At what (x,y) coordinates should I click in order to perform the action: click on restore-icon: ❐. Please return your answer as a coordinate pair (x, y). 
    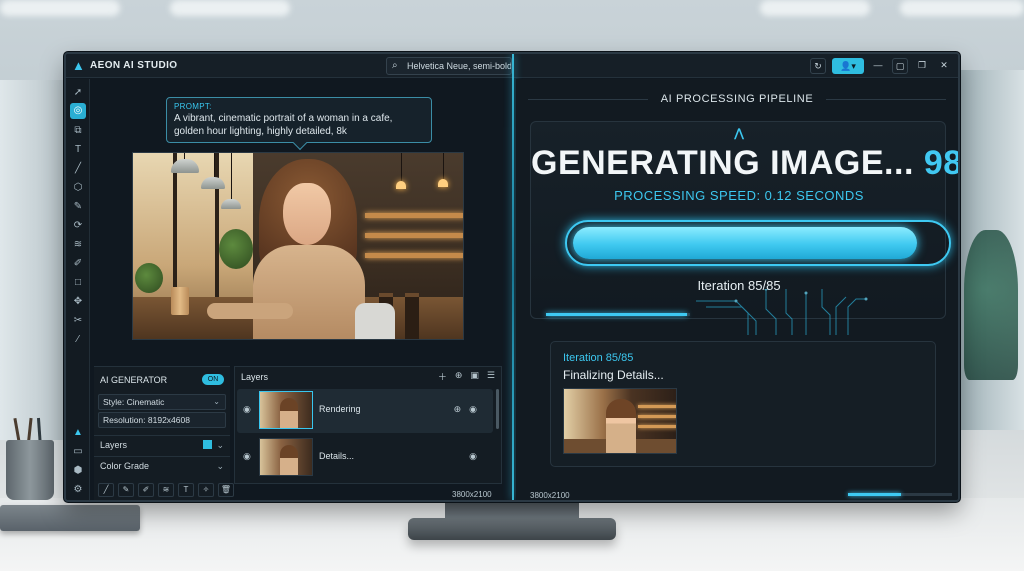
    Looking at the image, I should click on (922, 66).